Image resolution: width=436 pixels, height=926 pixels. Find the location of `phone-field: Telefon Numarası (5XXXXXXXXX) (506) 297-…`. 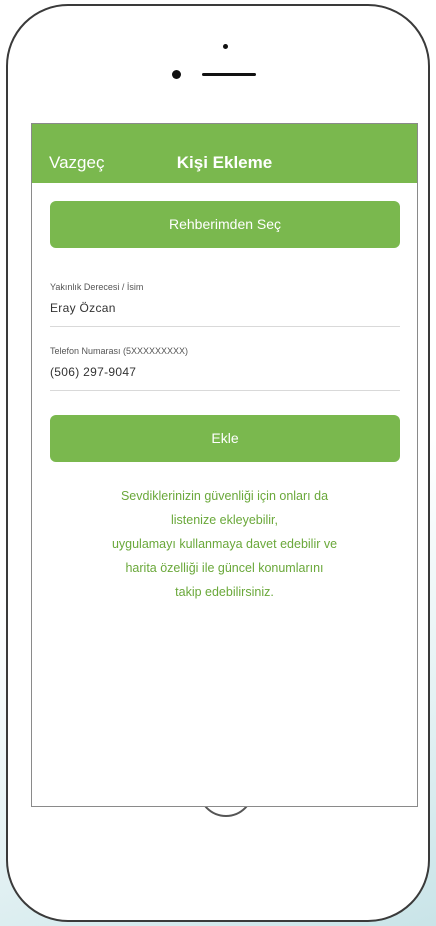

phone-field: Telefon Numarası (5XXXXXXXXX) (506) 297-… is located at coordinates (225, 368).